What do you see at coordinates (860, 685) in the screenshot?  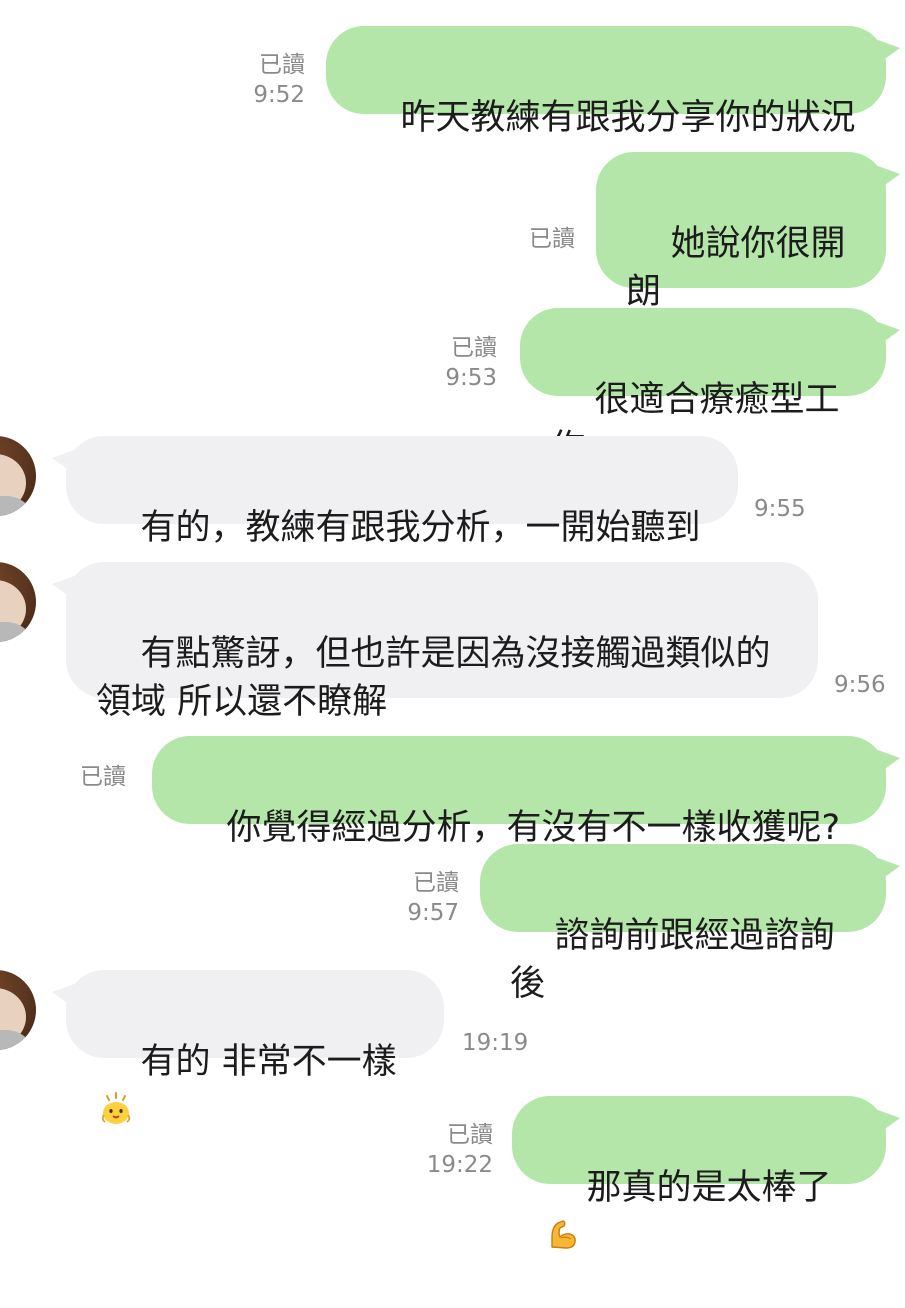 I see `message-time: 9:56` at bounding box center [860, 685].